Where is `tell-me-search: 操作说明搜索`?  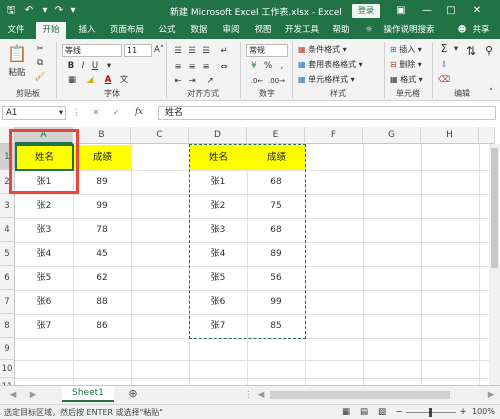
tell-me-search: 操作说明搜索 is located at coordinates (409, 30).